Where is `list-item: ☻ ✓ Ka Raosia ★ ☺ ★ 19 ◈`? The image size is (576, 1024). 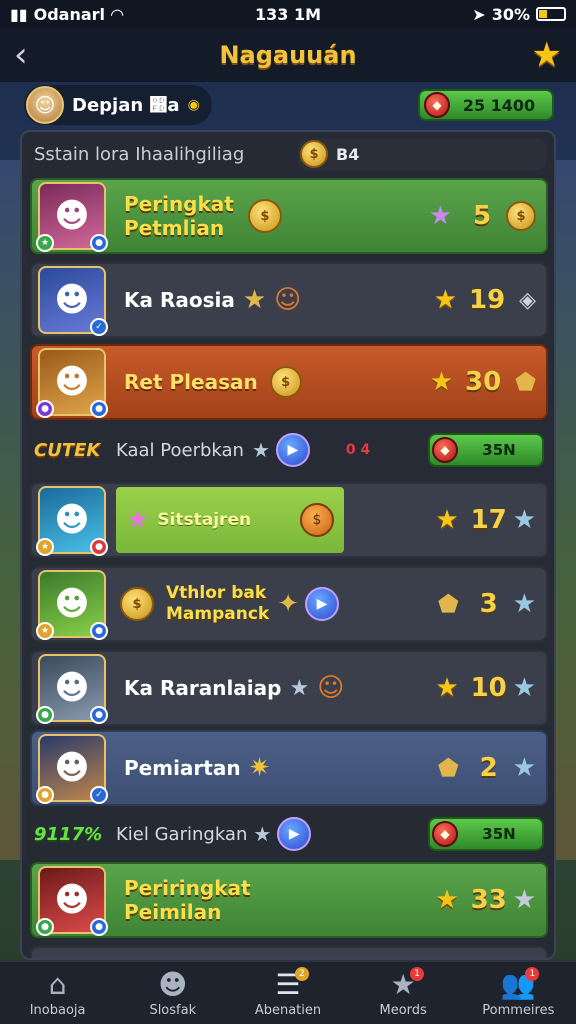 list-item: ☻ ✓ Ka Raosia ★ ☺ ★ 19 ◈ is located at coordinates (289, 300).